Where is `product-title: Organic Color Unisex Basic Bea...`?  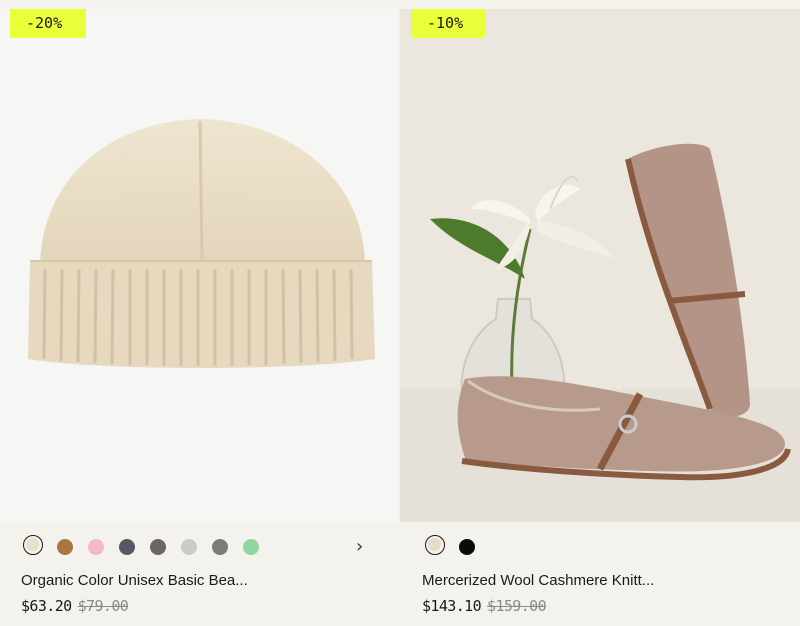
product-title: Organic Color Unisex Basic Bea... is located at coordinates (134, 580).